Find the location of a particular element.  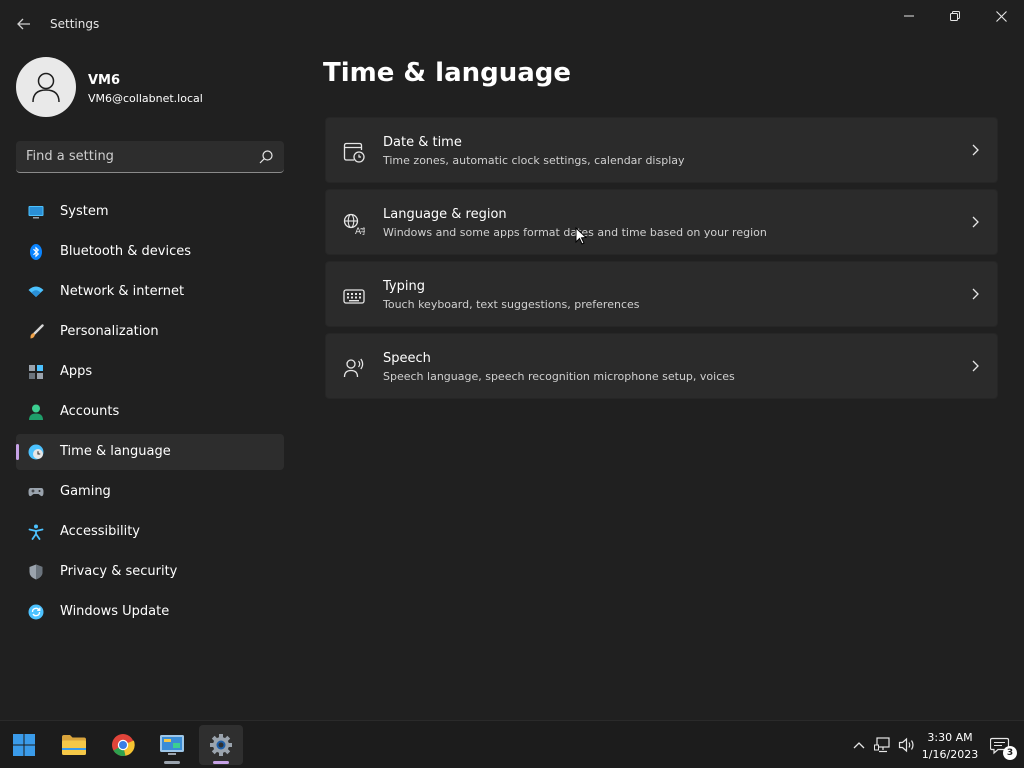

sidebar-item-time-language: Time & language is located at coordinates (150, 452).